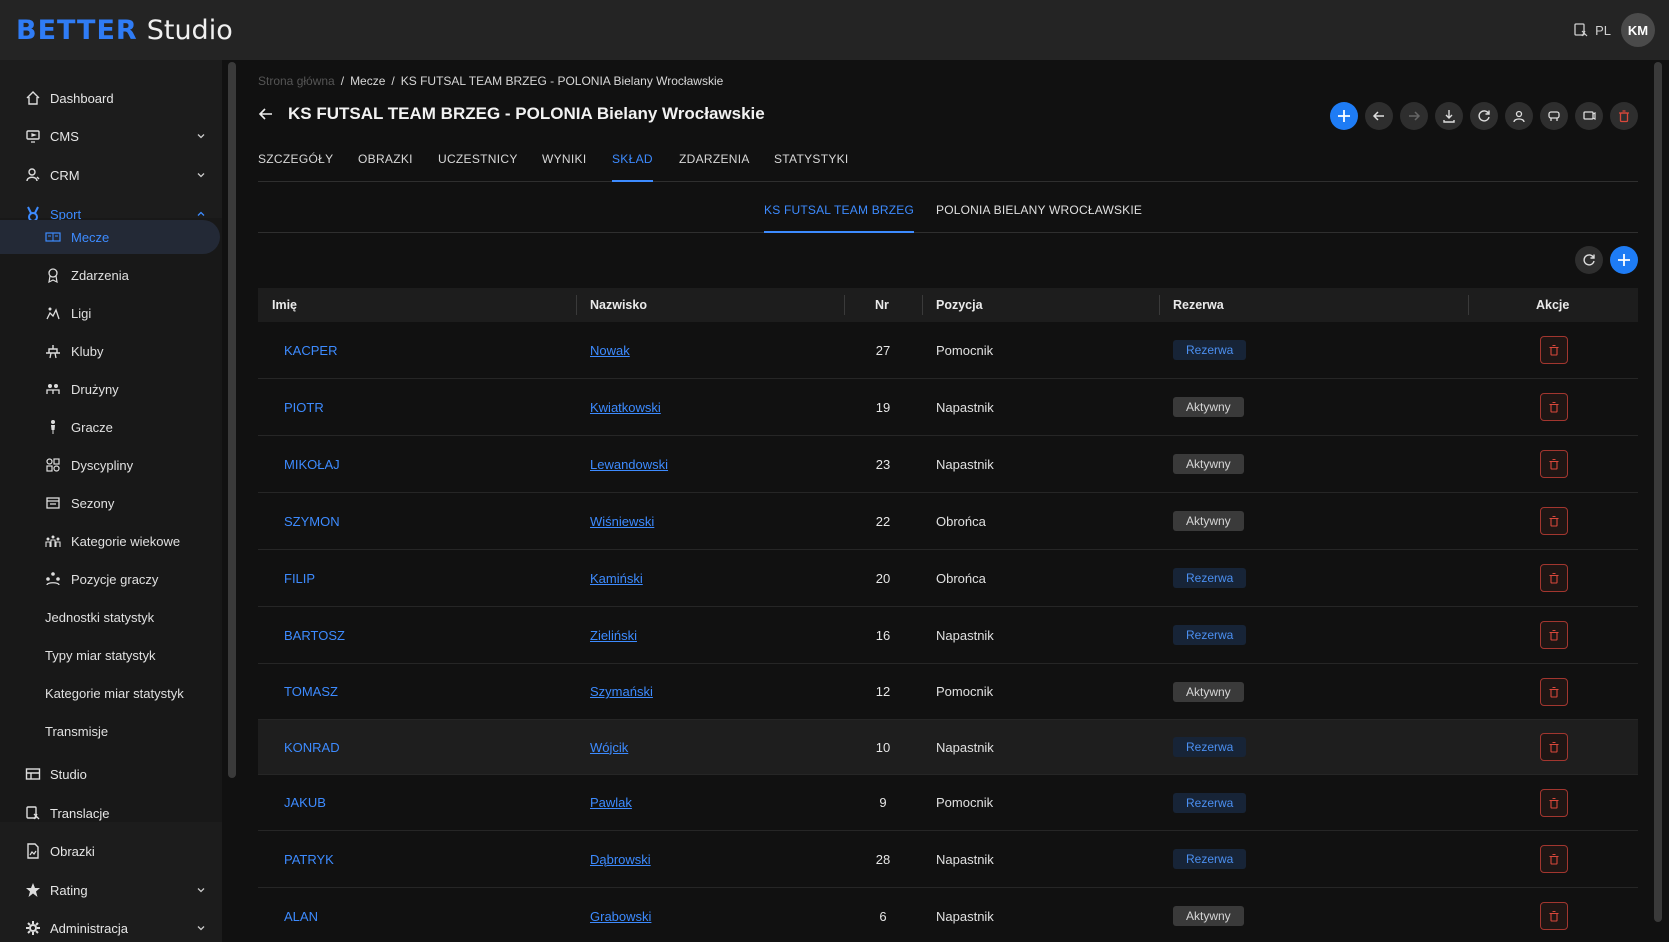 The image size is (1669, 942). Describe the element at coordinates (948, 464) in the screenshot. I see `table-row: MIKOŁAJ Lewandowski 23 Napastnik Aktywny` at that location.